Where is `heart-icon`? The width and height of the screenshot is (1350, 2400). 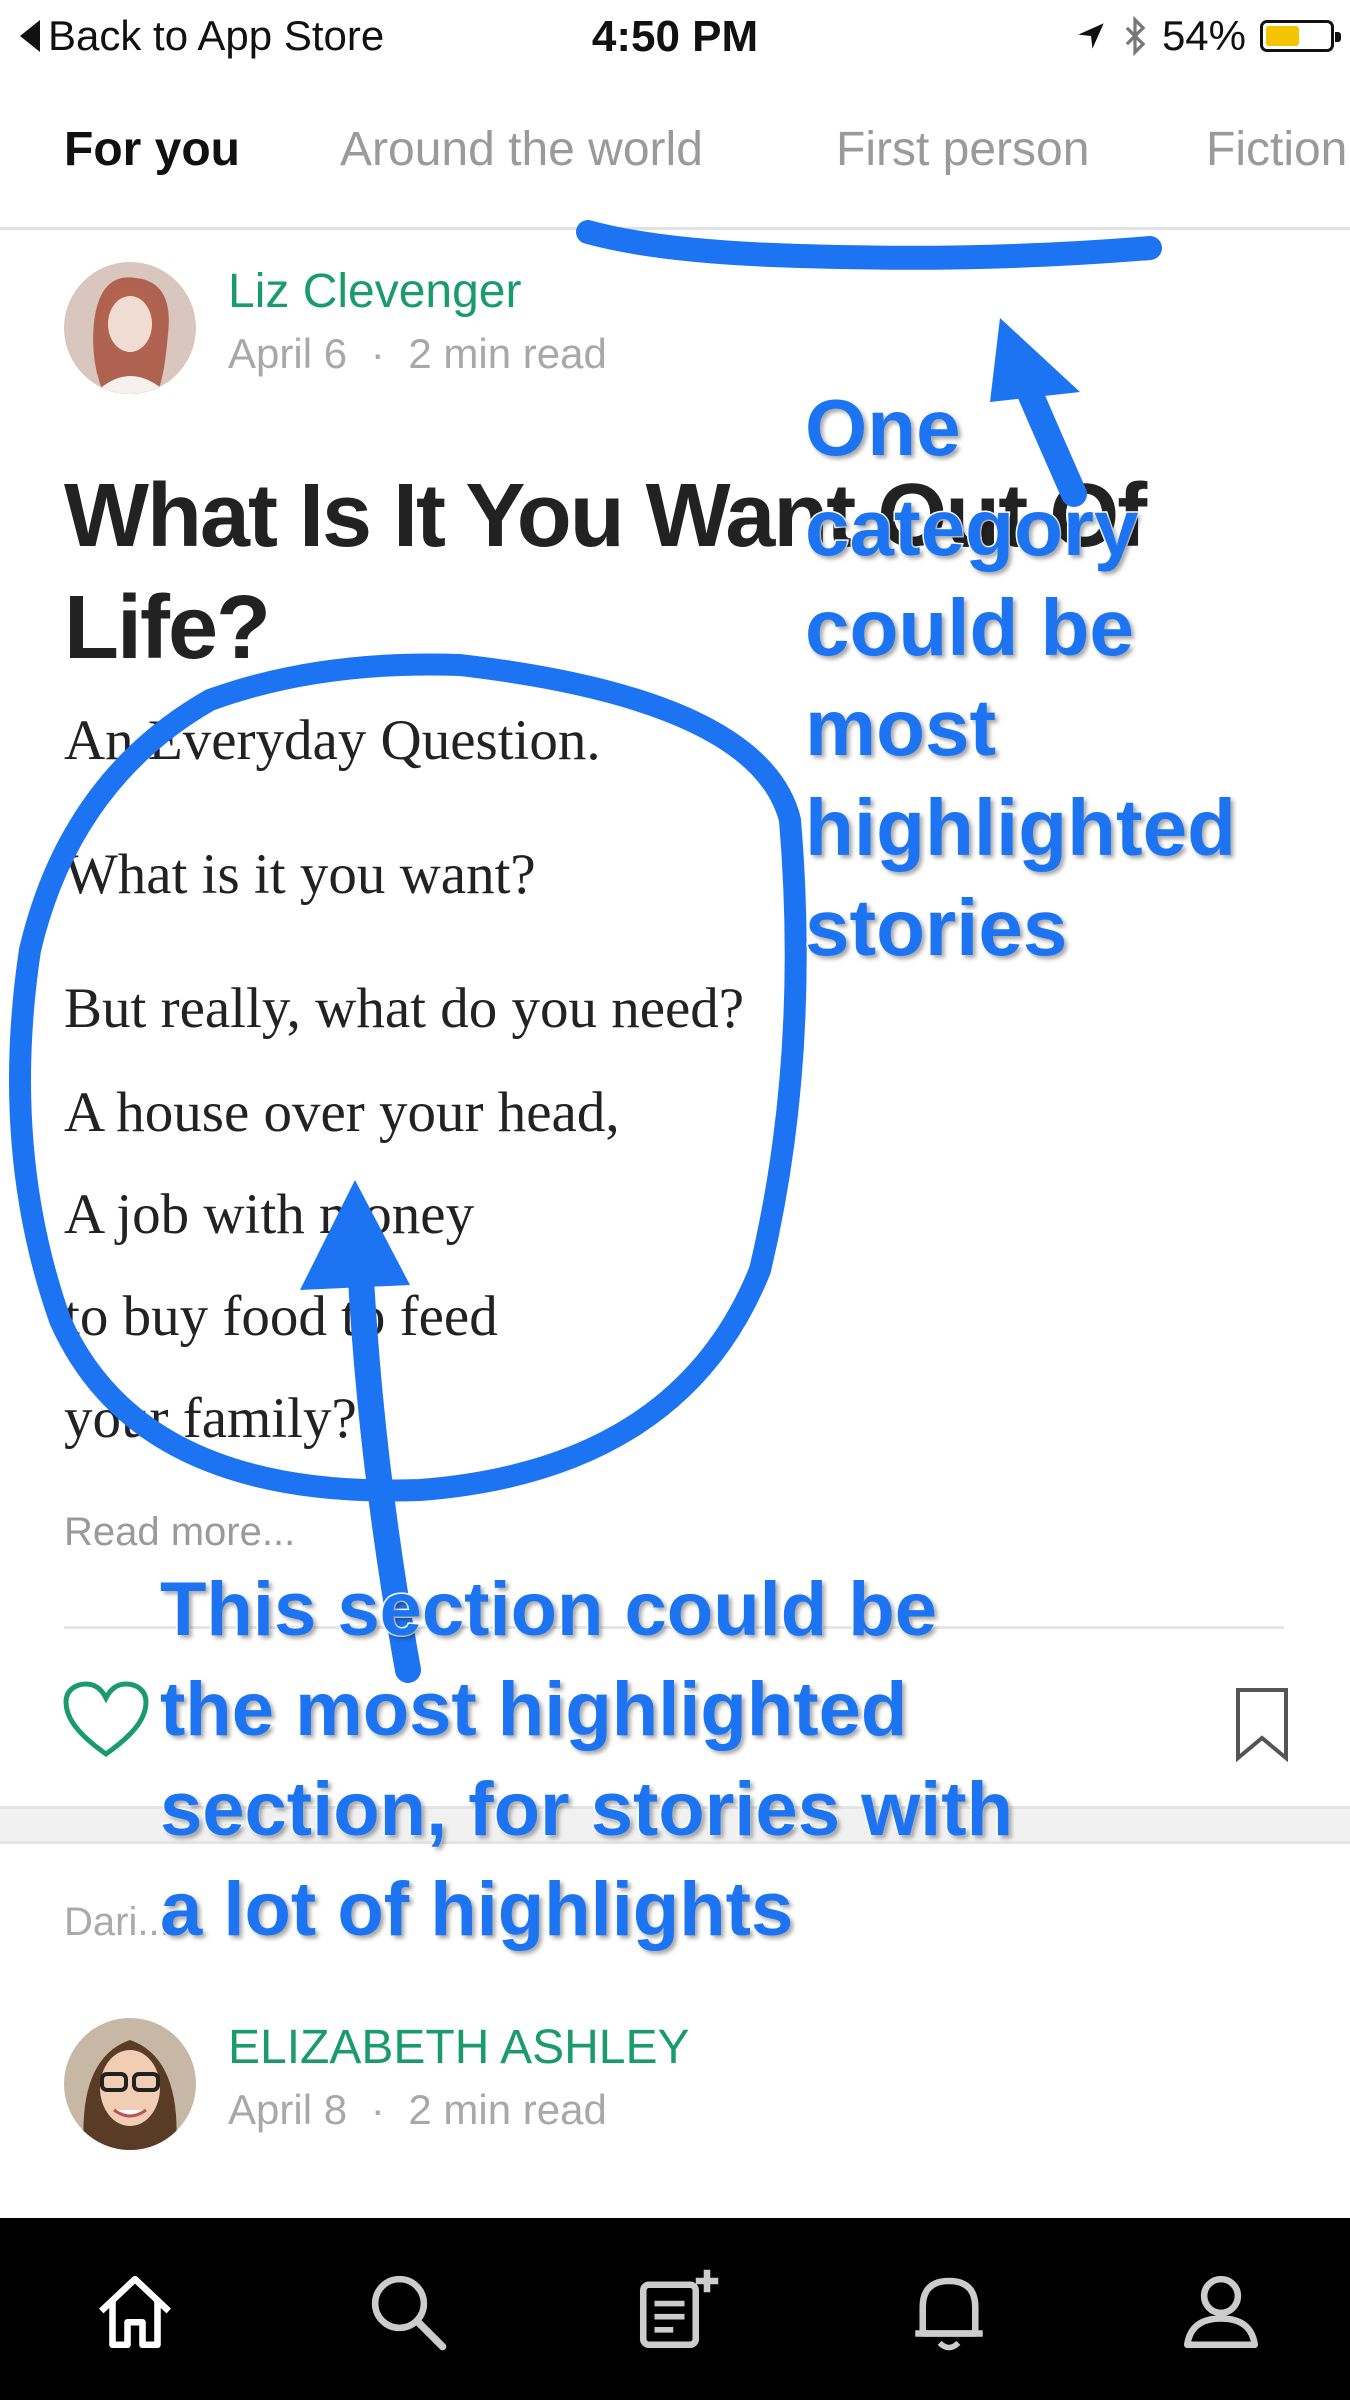
heart-icon is located at coordinates (106, 1720).